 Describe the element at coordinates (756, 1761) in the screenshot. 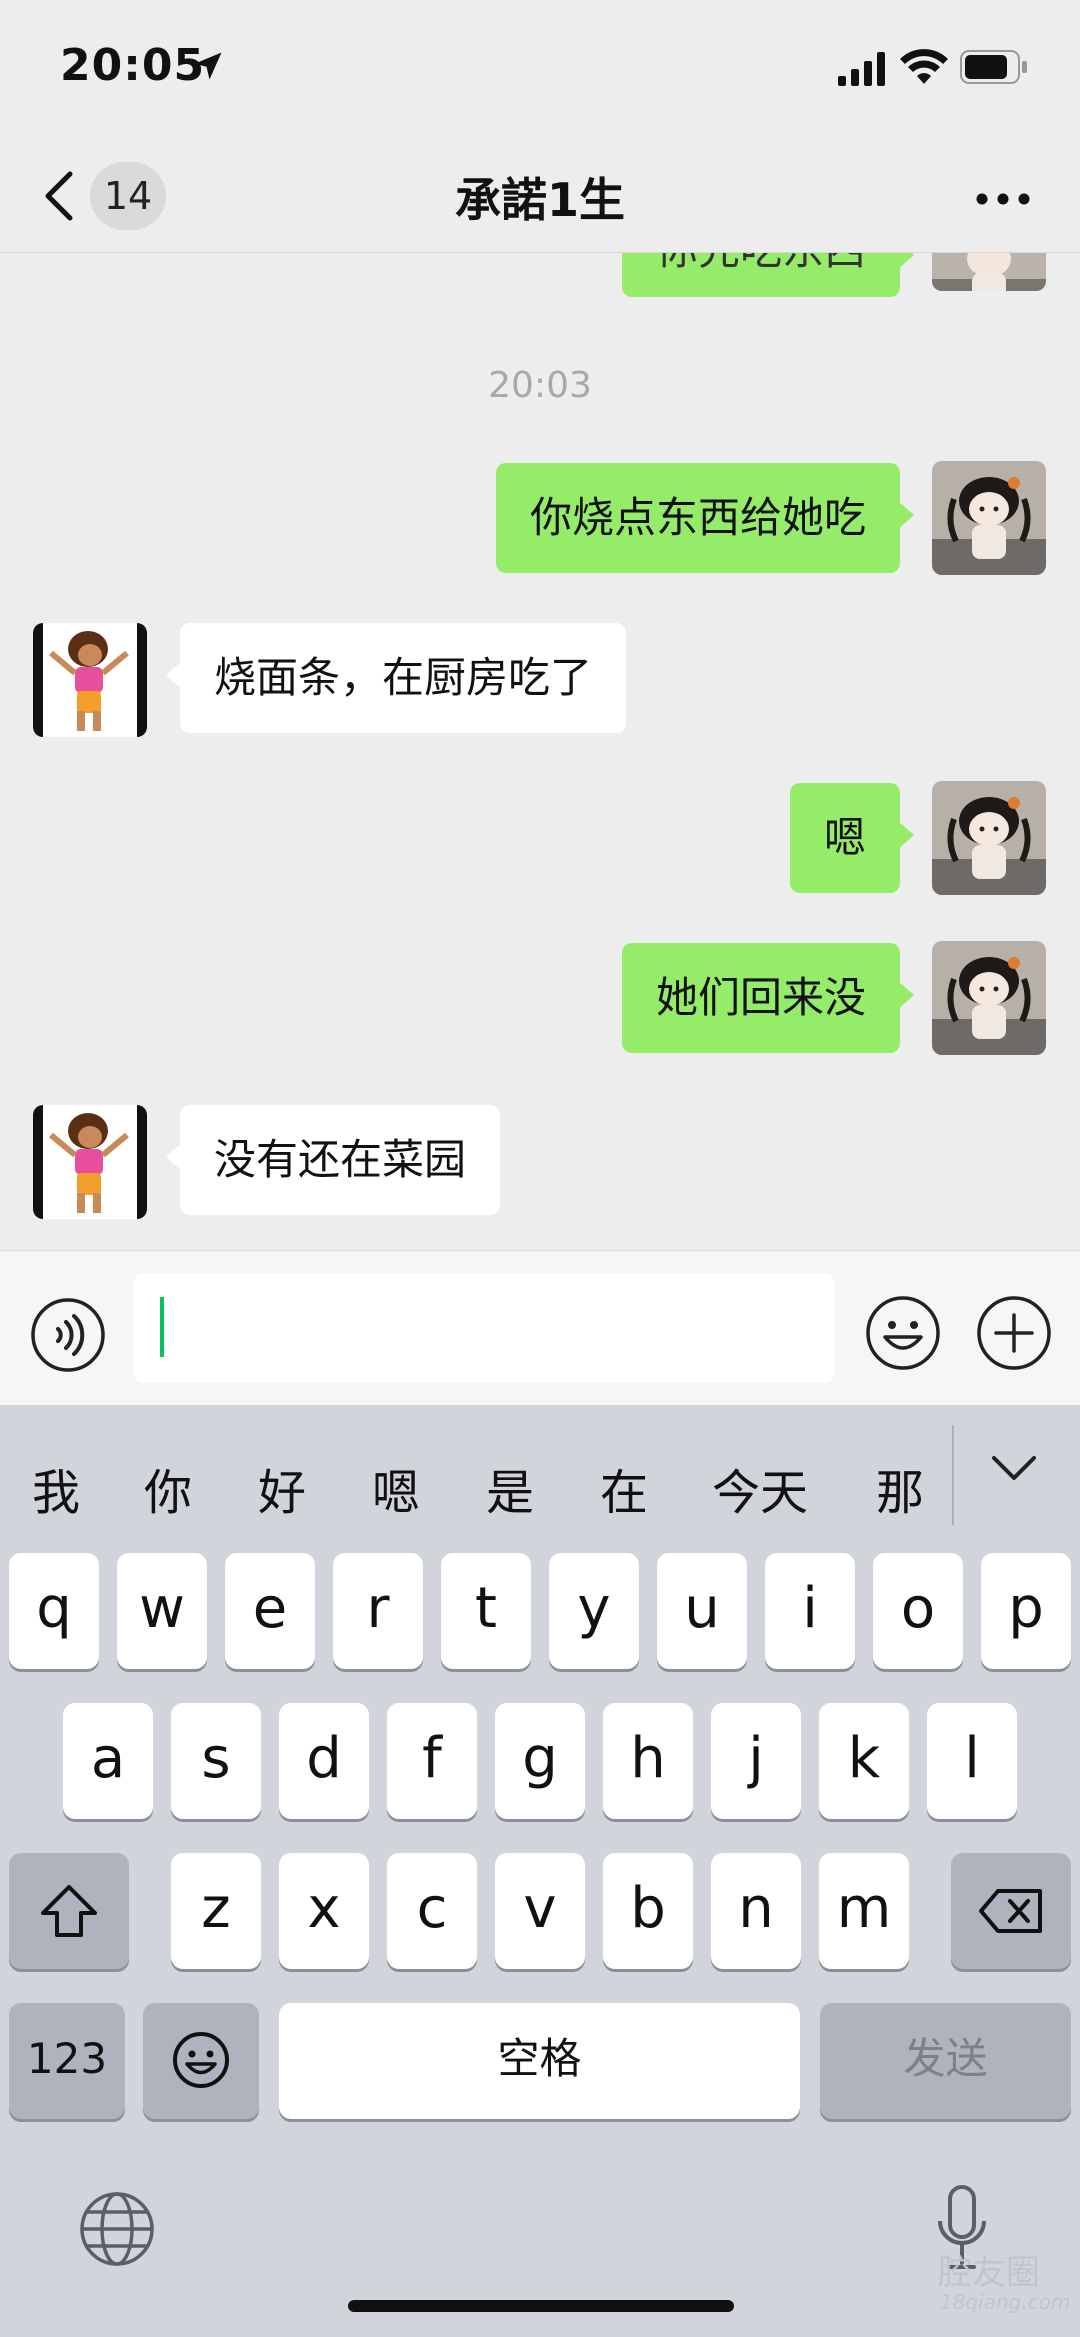

I see `key-j: j` at that location.